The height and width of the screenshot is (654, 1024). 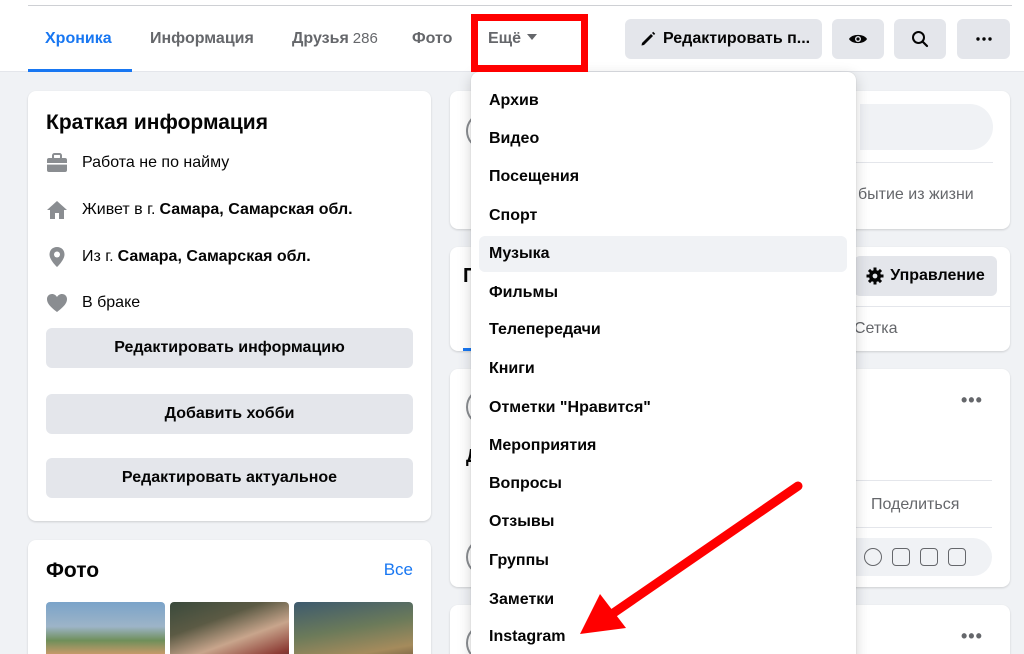 What do you see at coordinates (229, 478) in the screenshot?
I see `edit-featured-button: Редактировать актуальное` at bounding box center [229, 478].